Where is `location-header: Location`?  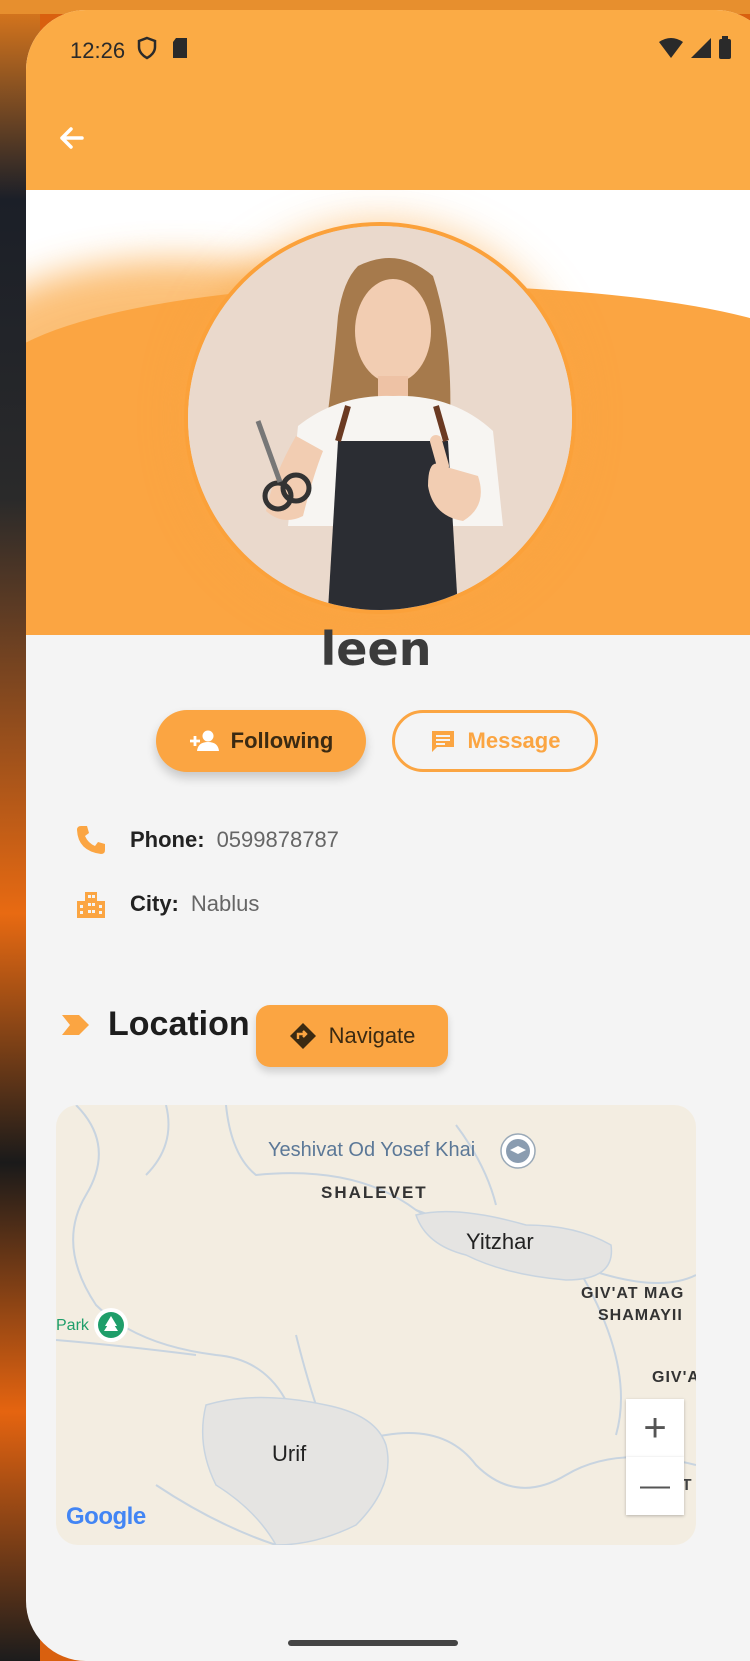 location-header: Location is located at coordinates (156, 1024).